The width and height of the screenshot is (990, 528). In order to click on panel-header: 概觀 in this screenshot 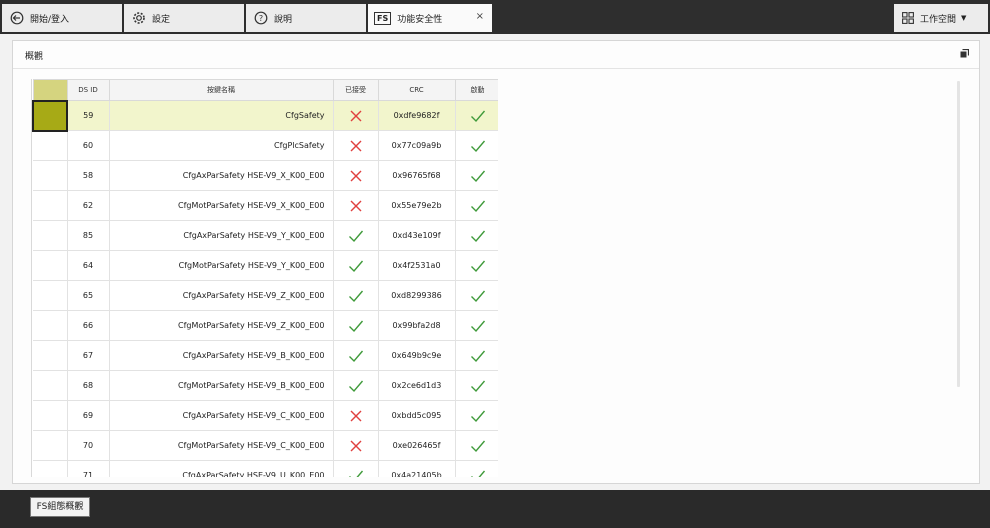, I will do `click(496, 55)`.